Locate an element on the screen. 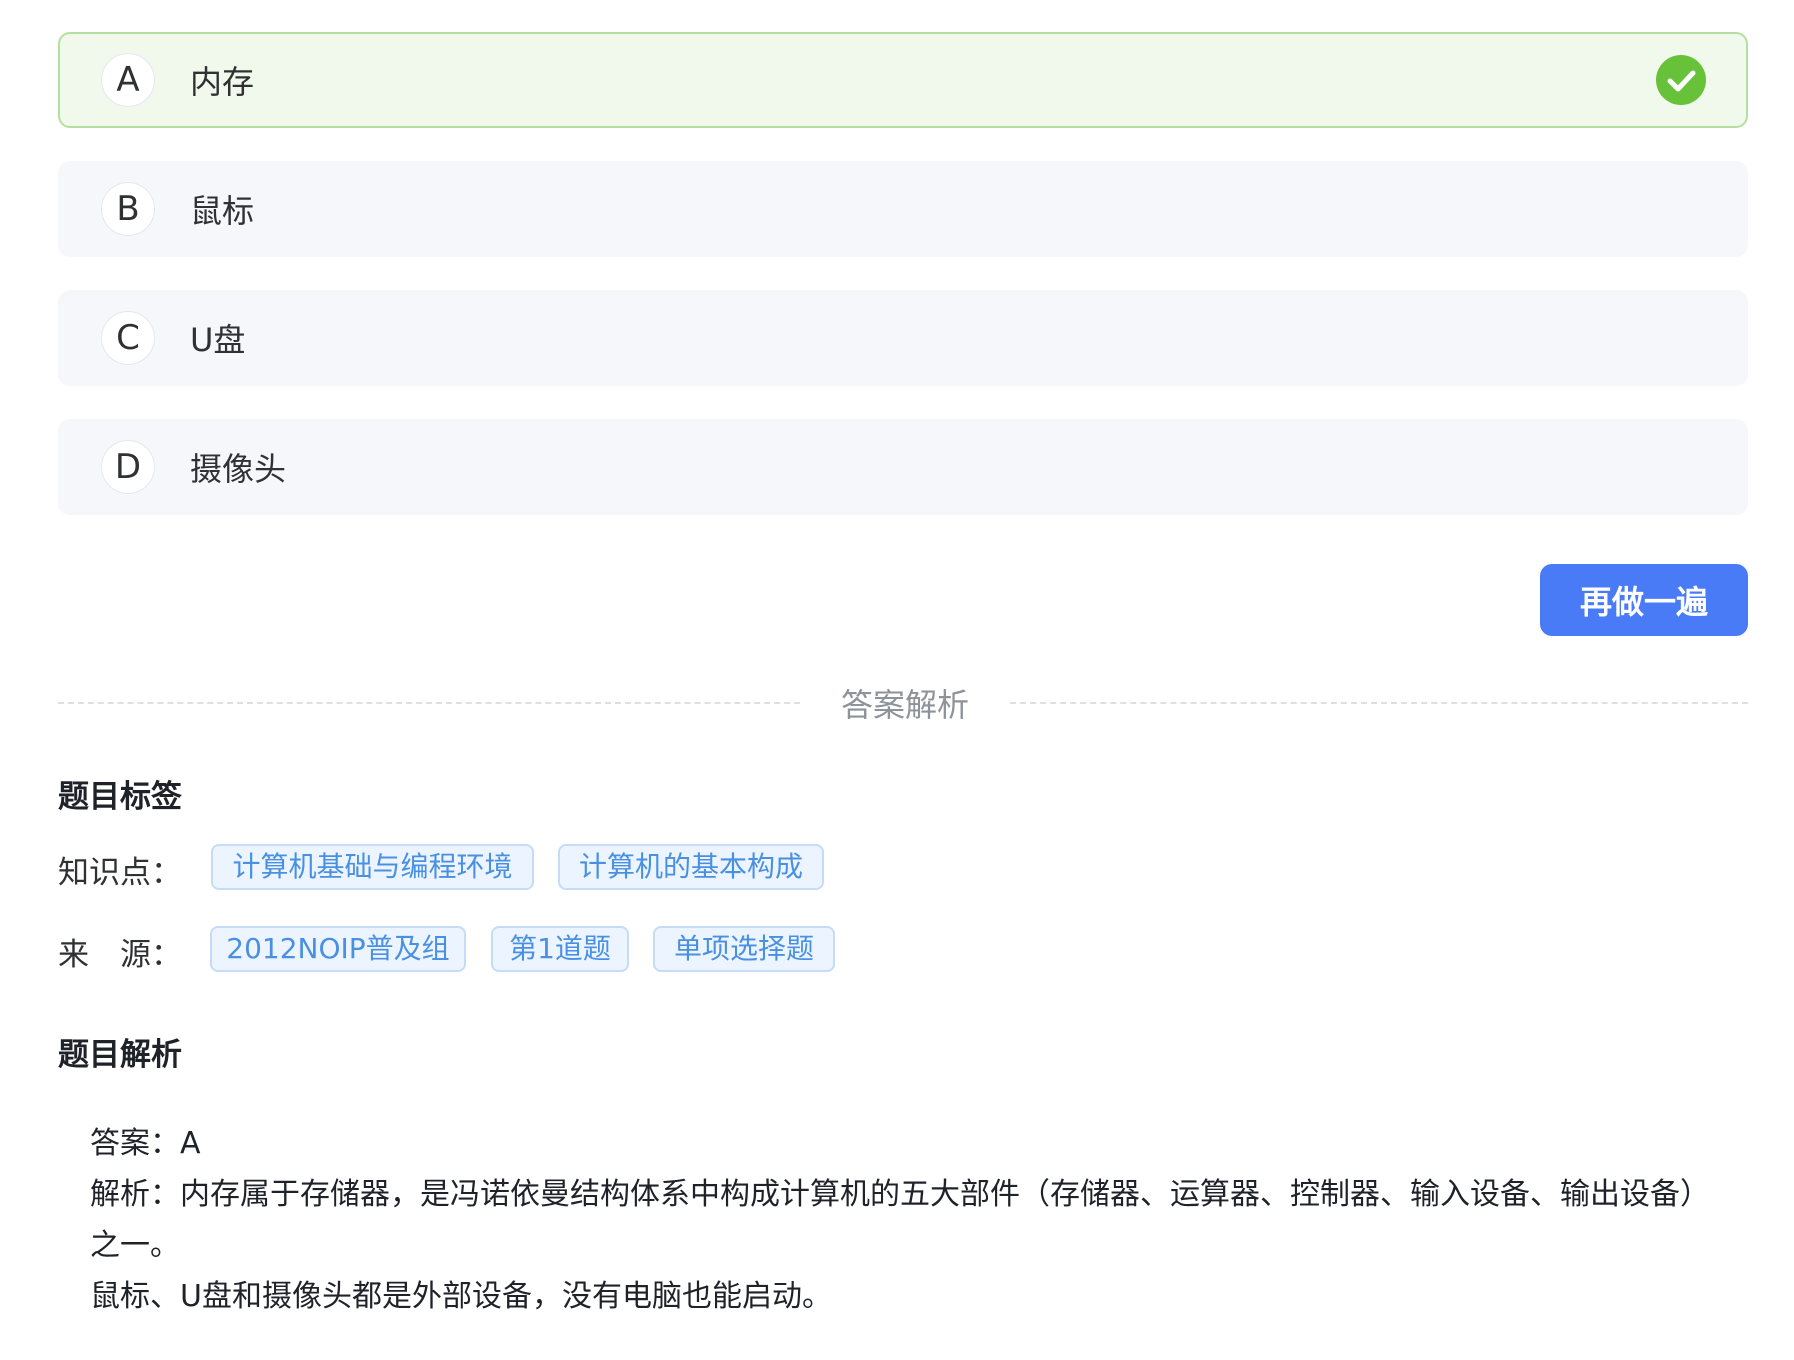  option-text: 内存 is located at coordinates (222, 82).